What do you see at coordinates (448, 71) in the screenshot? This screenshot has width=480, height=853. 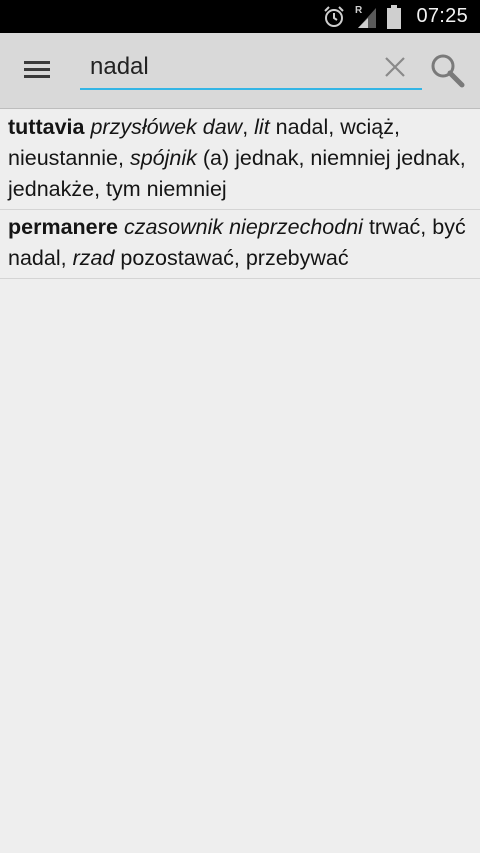 I see `search-icon` at bounding box center [448, 71].